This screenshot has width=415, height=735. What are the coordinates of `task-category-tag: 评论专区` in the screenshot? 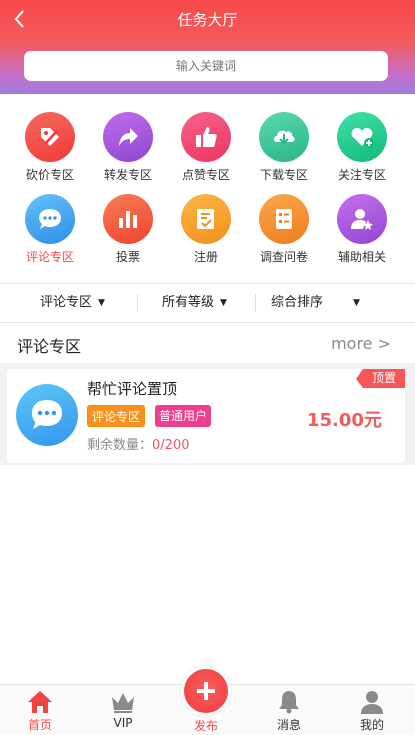 It's located at (116, 416).